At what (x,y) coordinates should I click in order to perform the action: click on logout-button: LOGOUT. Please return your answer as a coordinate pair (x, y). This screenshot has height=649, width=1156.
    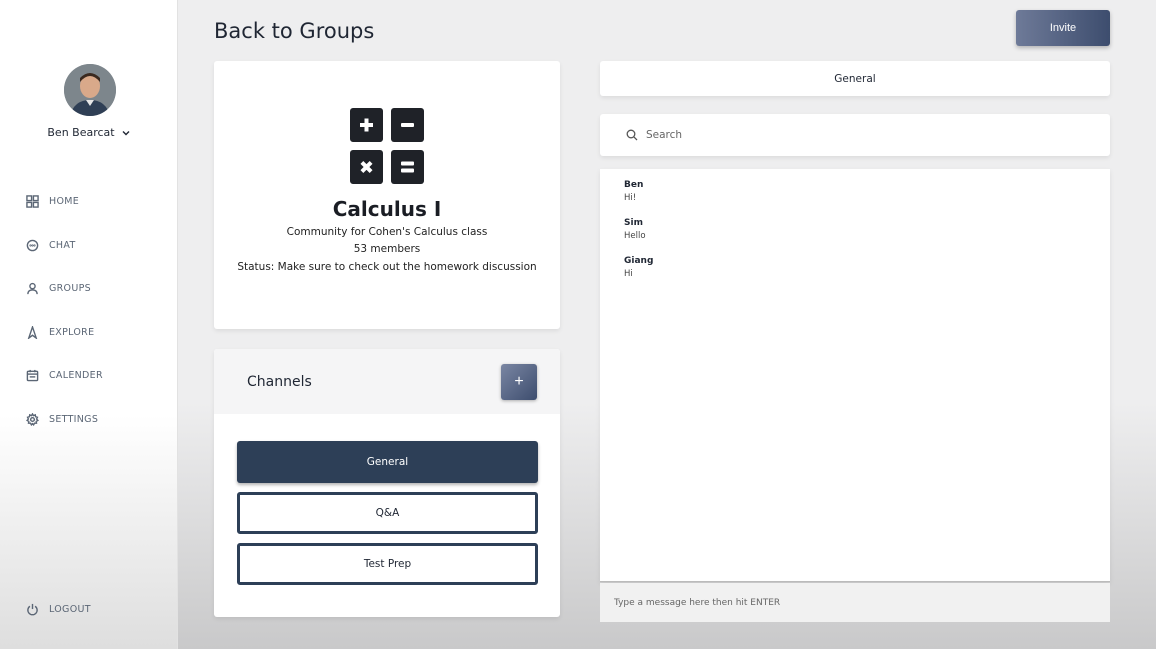
    Looking at the image, I should click on (58, 610).